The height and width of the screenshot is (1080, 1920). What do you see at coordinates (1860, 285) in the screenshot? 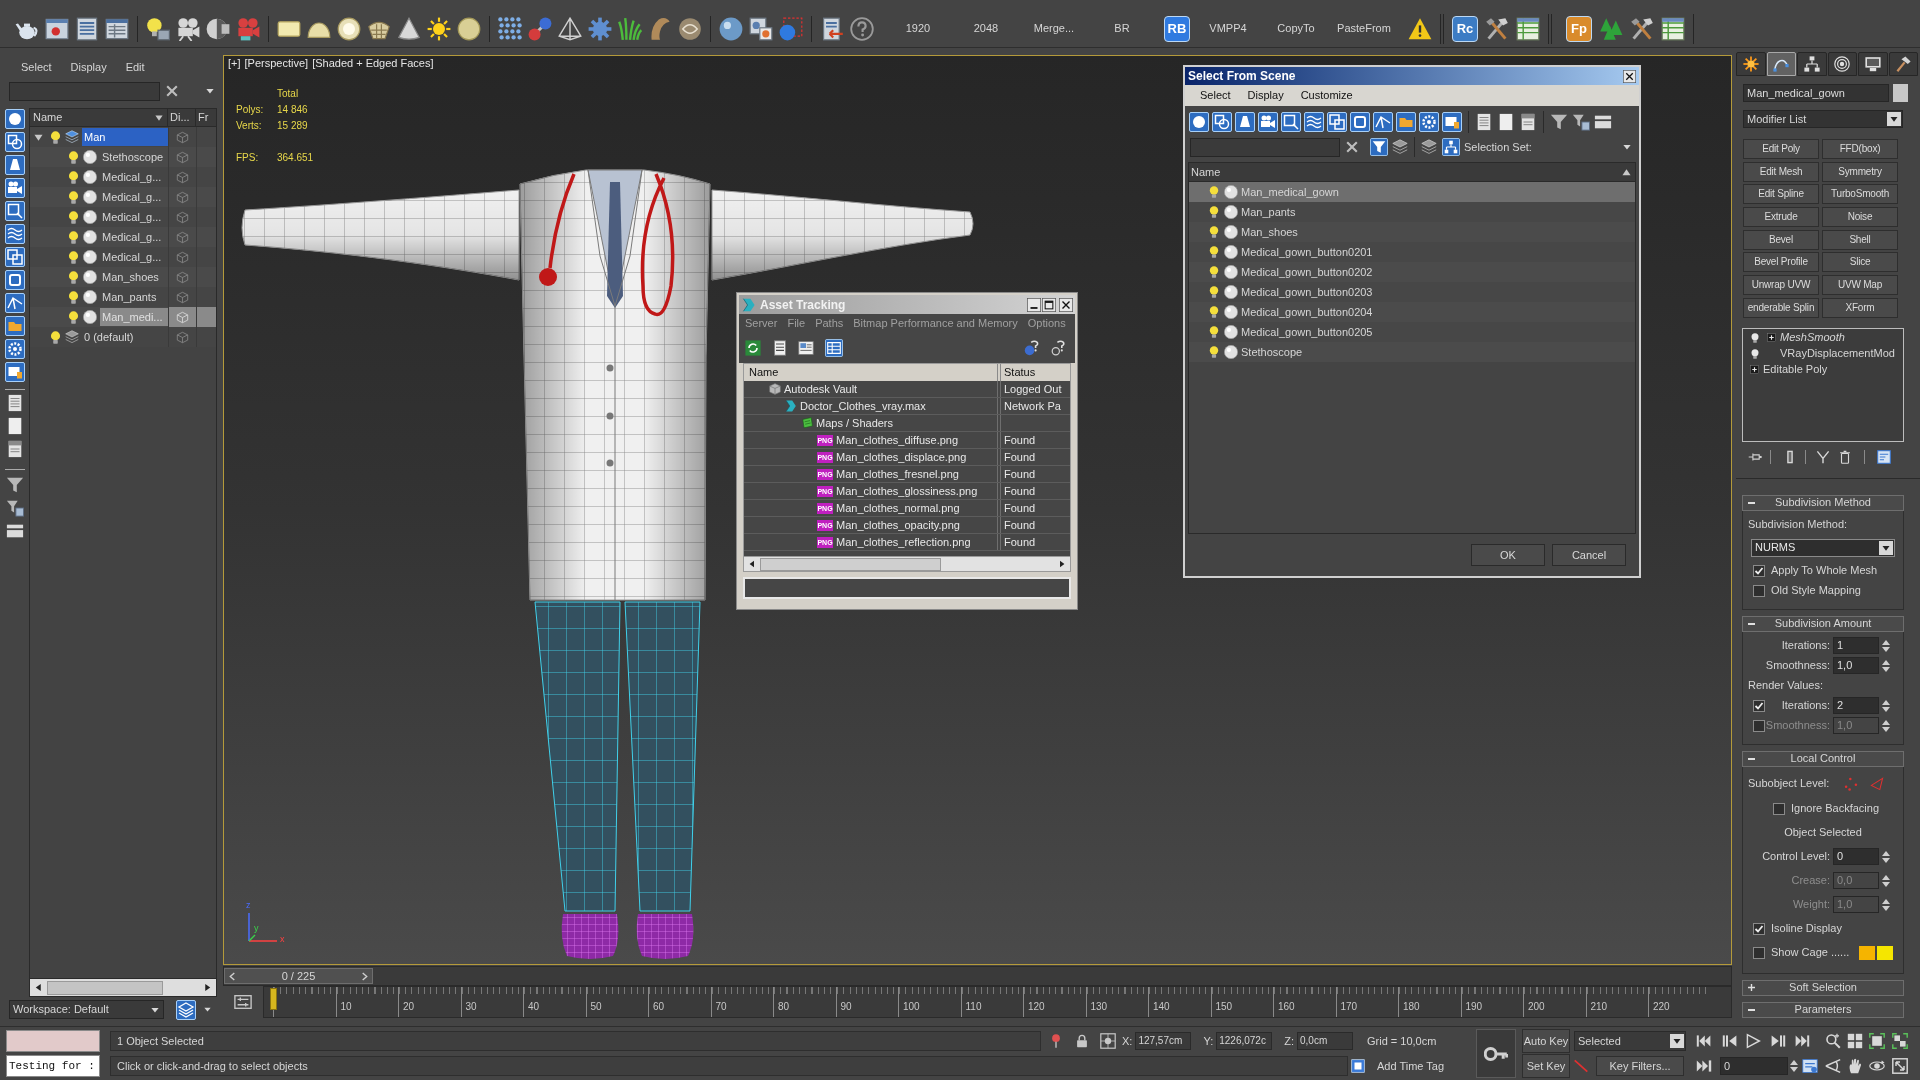
I see `modifier-button: UVW Map` at bounding box center [1860, 285].